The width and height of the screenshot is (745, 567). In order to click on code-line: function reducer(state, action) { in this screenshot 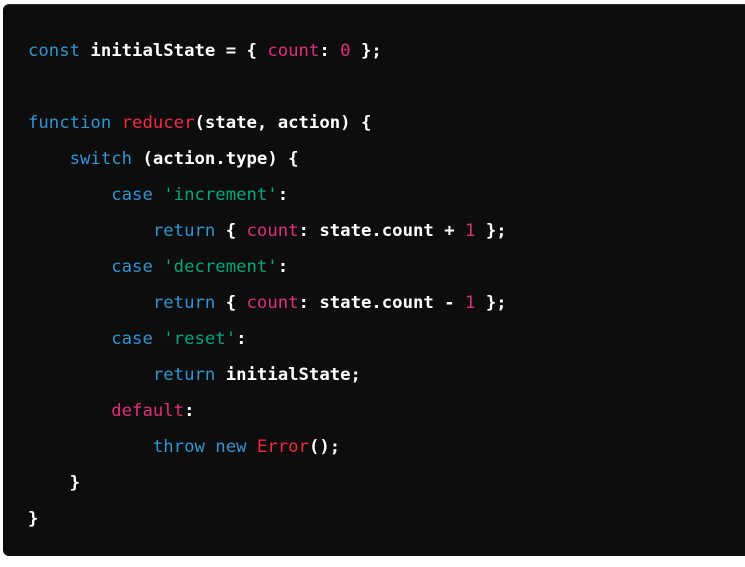, I will do `click(267, 123)`.